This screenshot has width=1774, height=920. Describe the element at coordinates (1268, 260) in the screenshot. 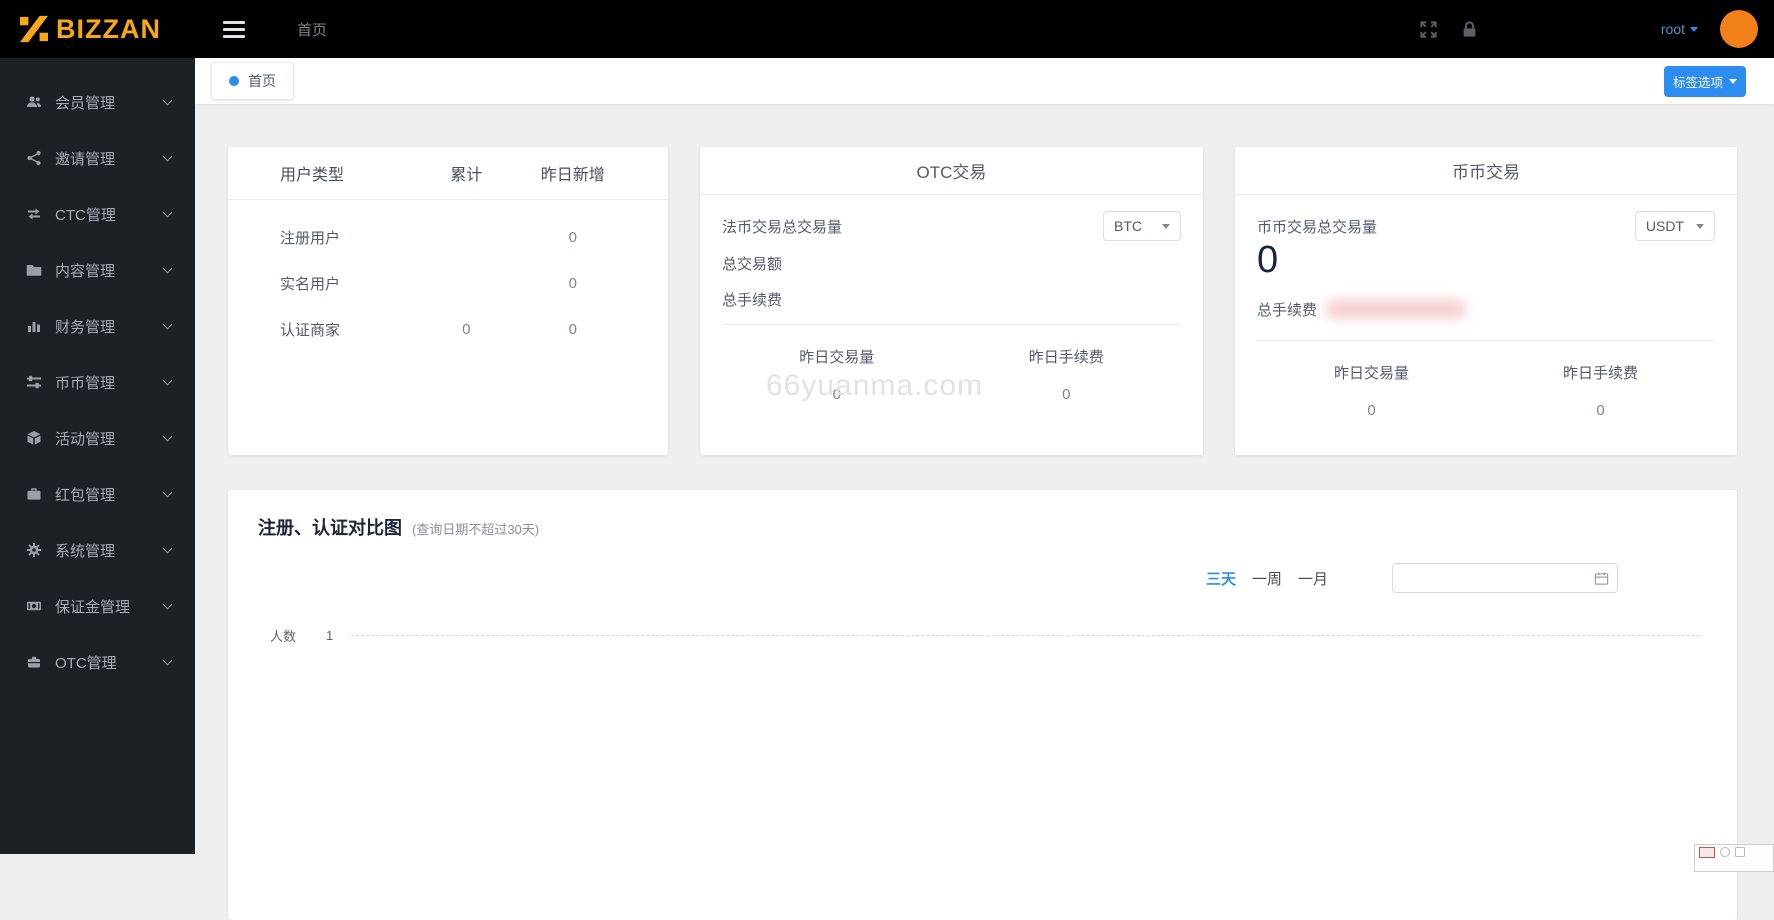

I see `total-volume-value: 0` at that location.